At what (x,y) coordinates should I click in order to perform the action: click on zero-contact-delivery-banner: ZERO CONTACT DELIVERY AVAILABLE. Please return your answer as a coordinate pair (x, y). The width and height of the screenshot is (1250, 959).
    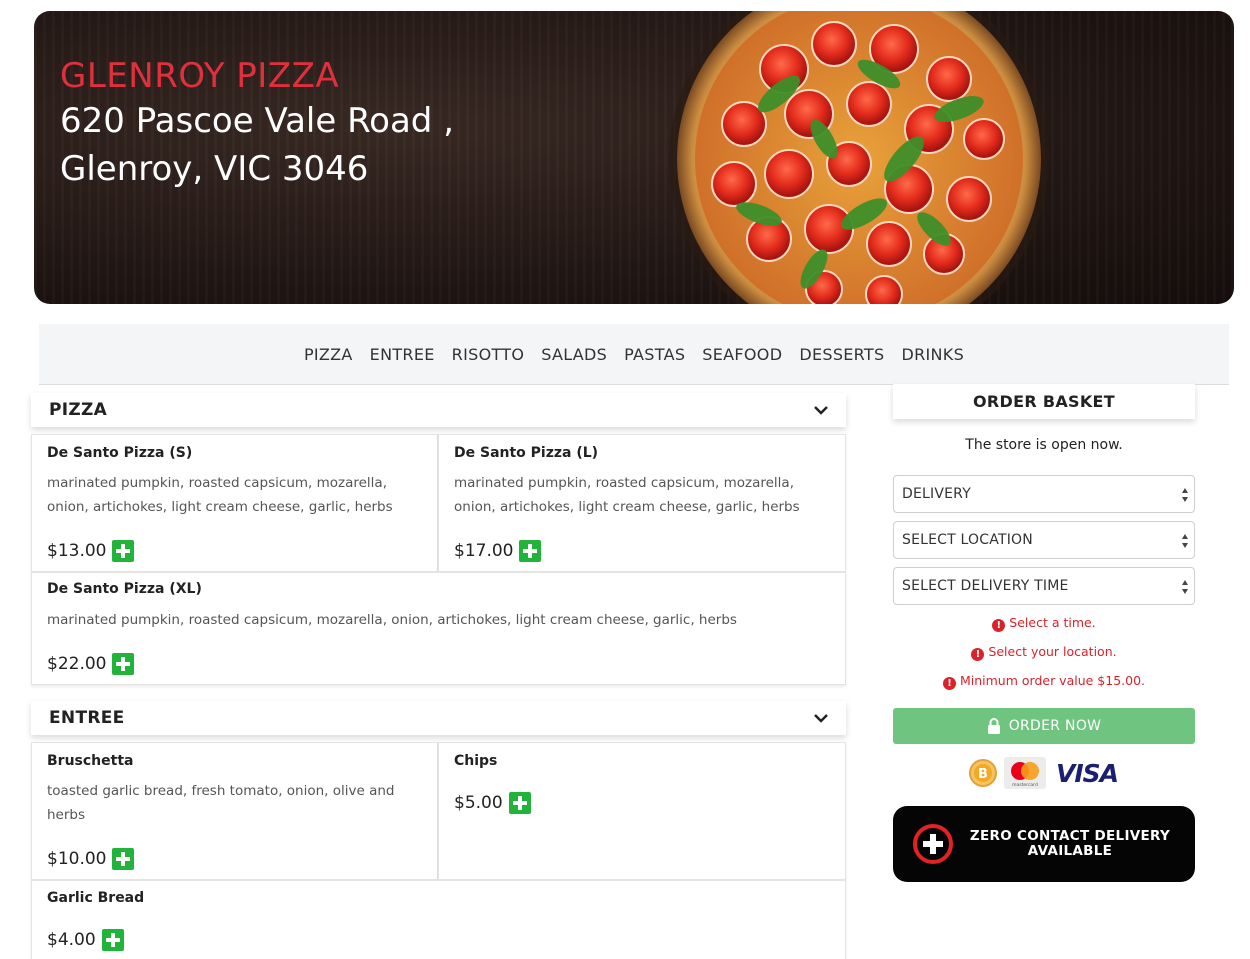
    Looking at the image, I should click on (1044, 844).